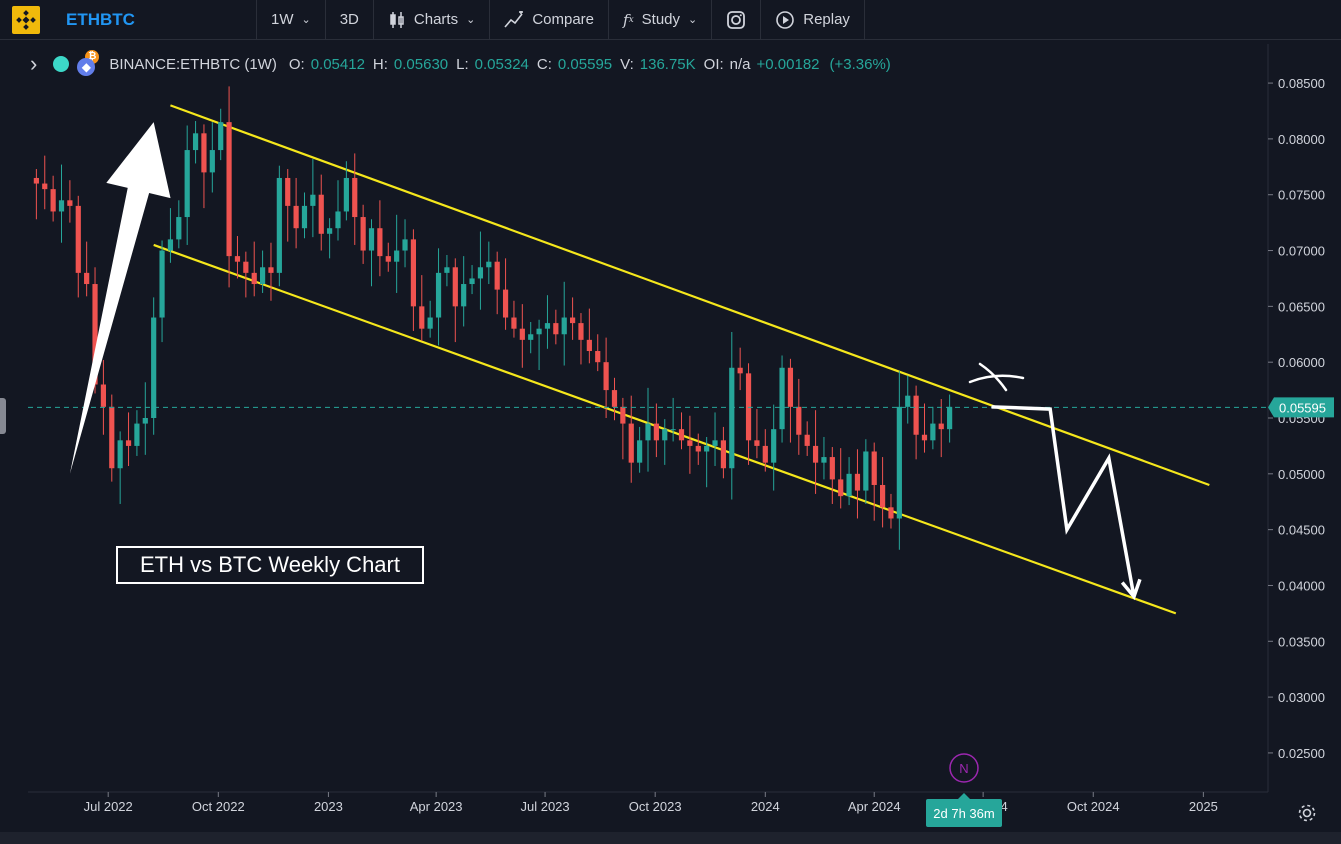  I want to click on function-icon: fx, so click(628, 19).